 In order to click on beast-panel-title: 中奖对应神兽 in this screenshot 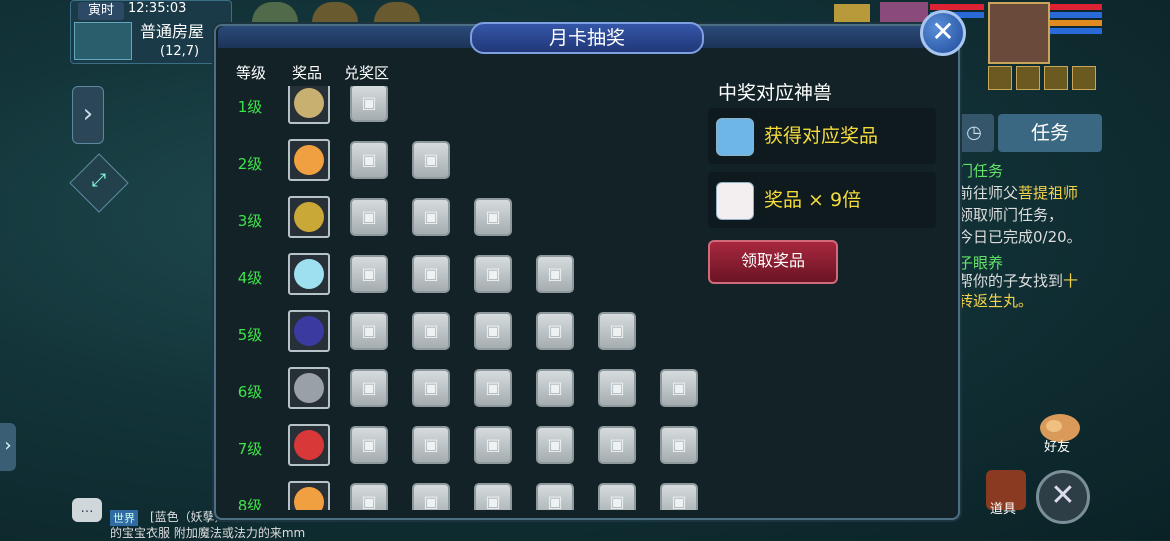, I will do `click(775, 93)`.